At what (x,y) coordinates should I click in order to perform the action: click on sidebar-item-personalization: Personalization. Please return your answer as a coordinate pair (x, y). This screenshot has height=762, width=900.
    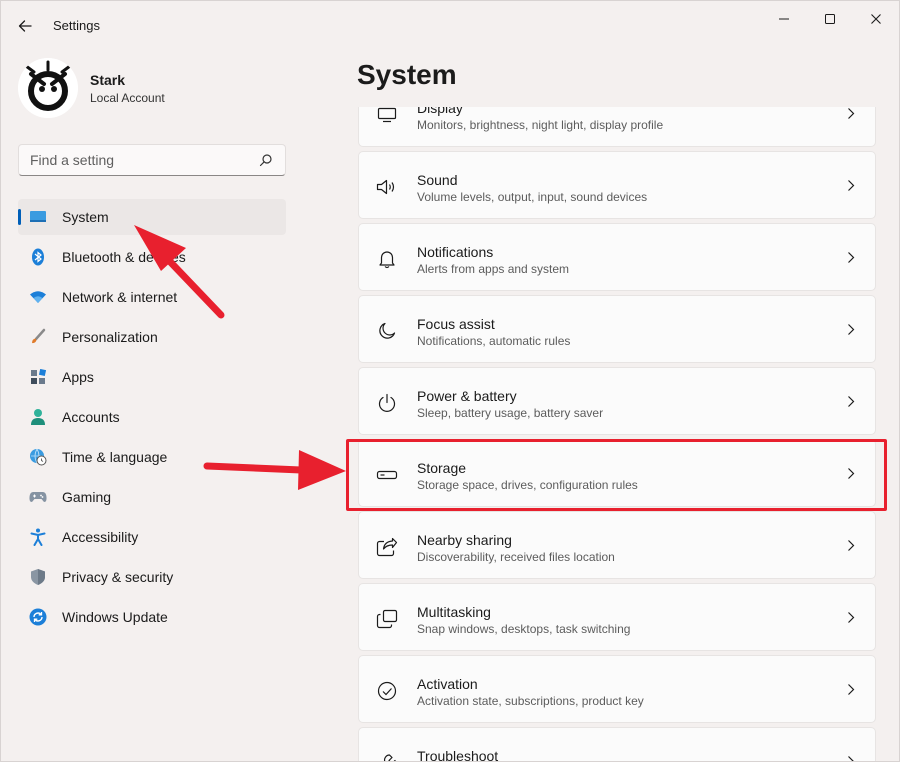
    Looking at the image, I should click on (152, 337).